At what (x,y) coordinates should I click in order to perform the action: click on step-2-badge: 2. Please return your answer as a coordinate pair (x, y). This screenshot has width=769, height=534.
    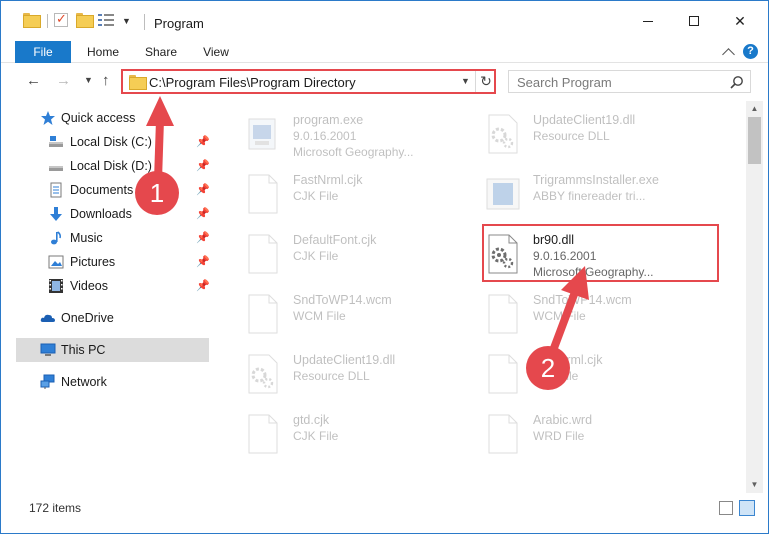
    Looking at the image, I should click on (548, 368).